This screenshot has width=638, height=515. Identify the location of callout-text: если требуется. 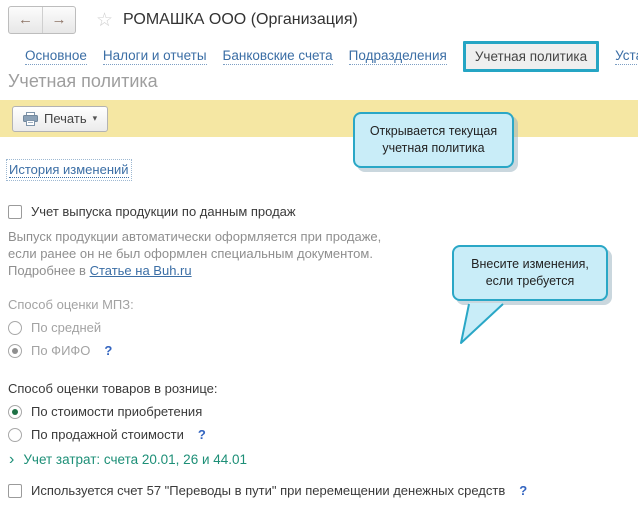
(530, 281).